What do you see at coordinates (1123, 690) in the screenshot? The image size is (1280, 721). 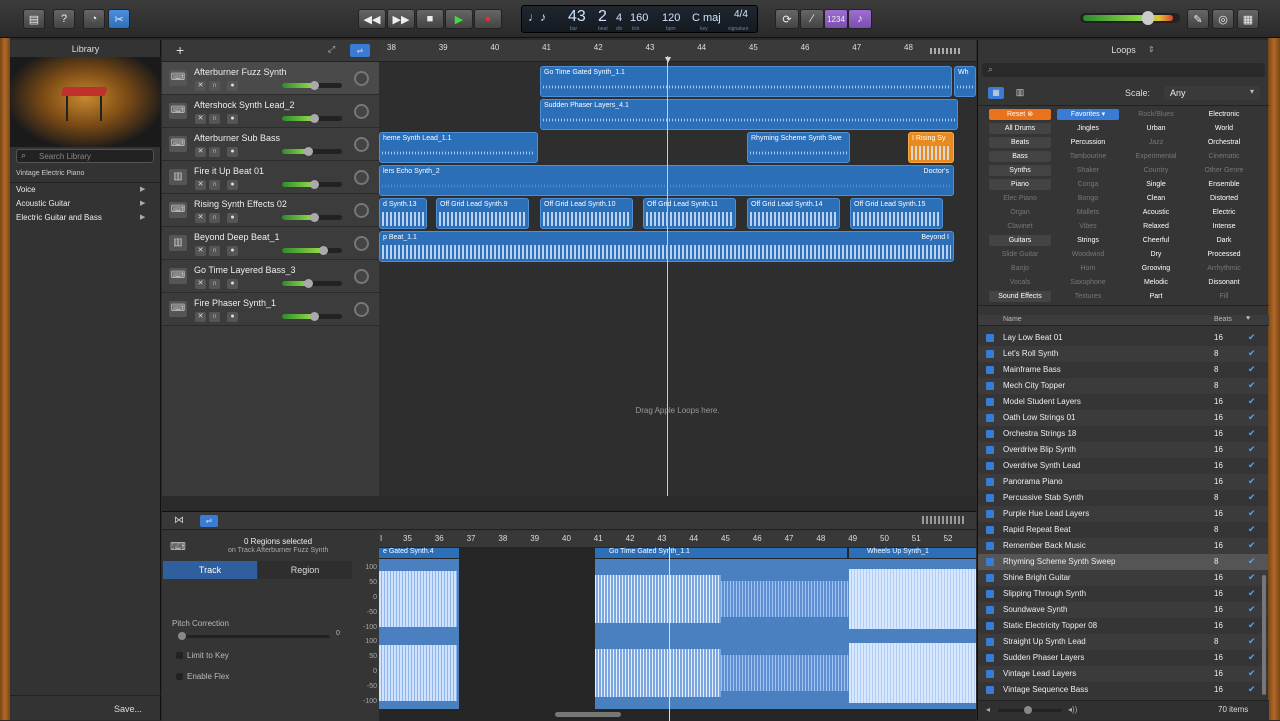 I see `loop-list-item: Vintage Sequence Bass 16 ✔` at bounding box center [1123, 690].